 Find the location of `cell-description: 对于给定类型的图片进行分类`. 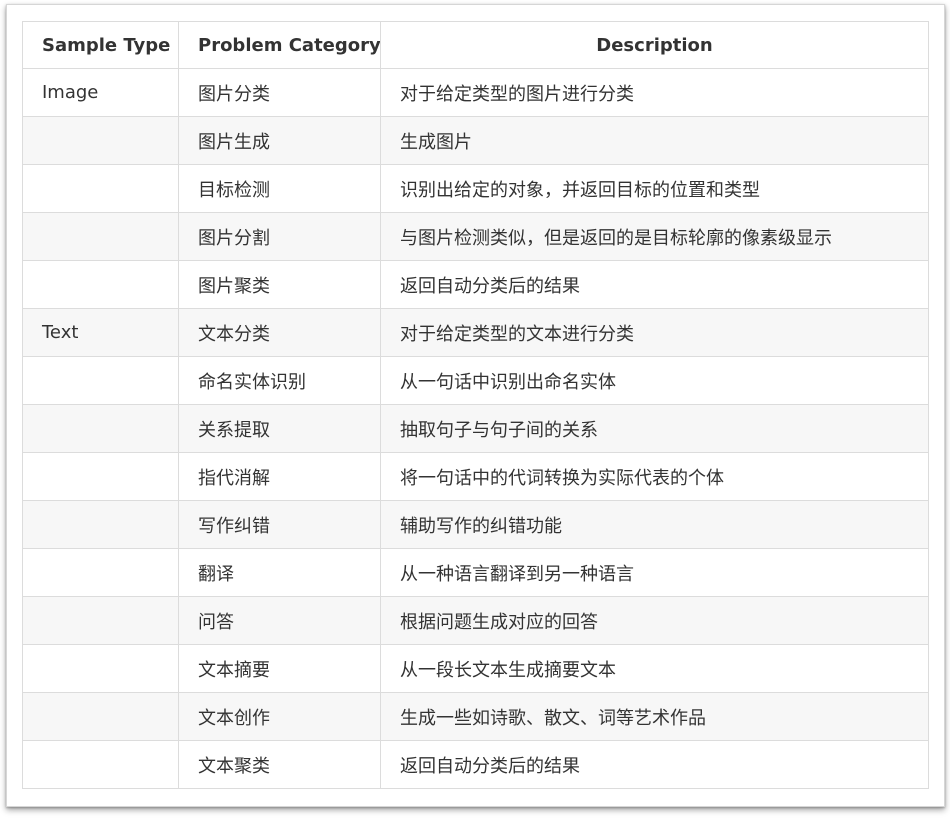

cell-description: 对于给定类型的图片进行分类 is located at coordinates (654, 92).